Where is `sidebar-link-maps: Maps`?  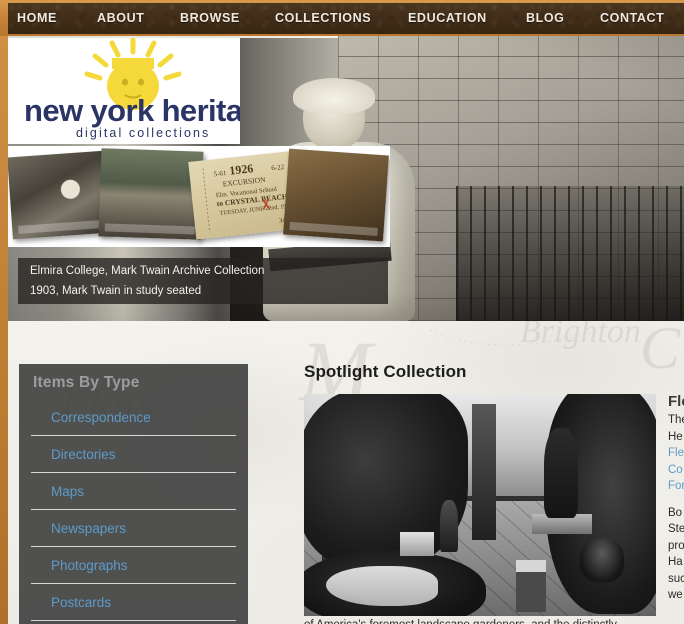 sidebar-link-maps: Maps is located at coordinates (67, 491).